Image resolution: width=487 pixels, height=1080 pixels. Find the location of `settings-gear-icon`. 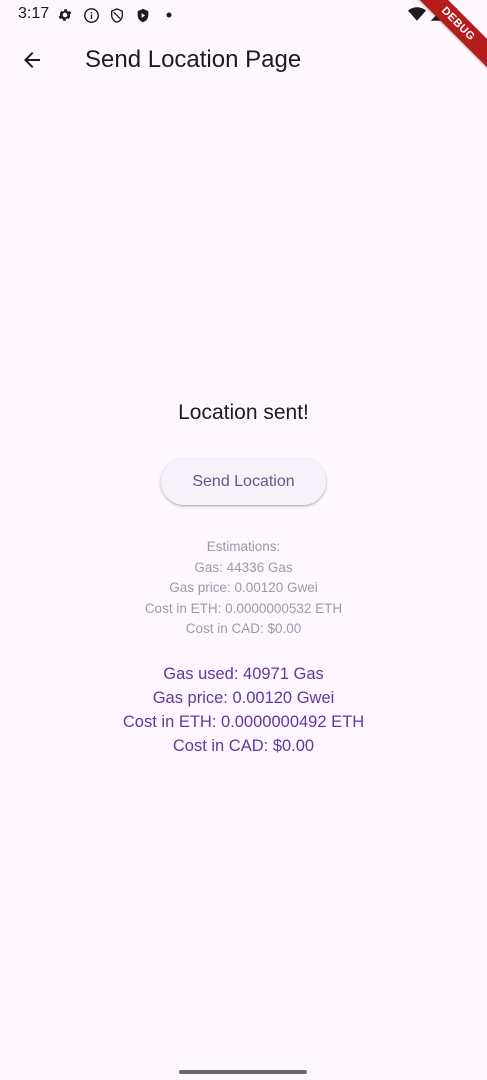

settings-gear-icon is located at coordinates (65, 15).